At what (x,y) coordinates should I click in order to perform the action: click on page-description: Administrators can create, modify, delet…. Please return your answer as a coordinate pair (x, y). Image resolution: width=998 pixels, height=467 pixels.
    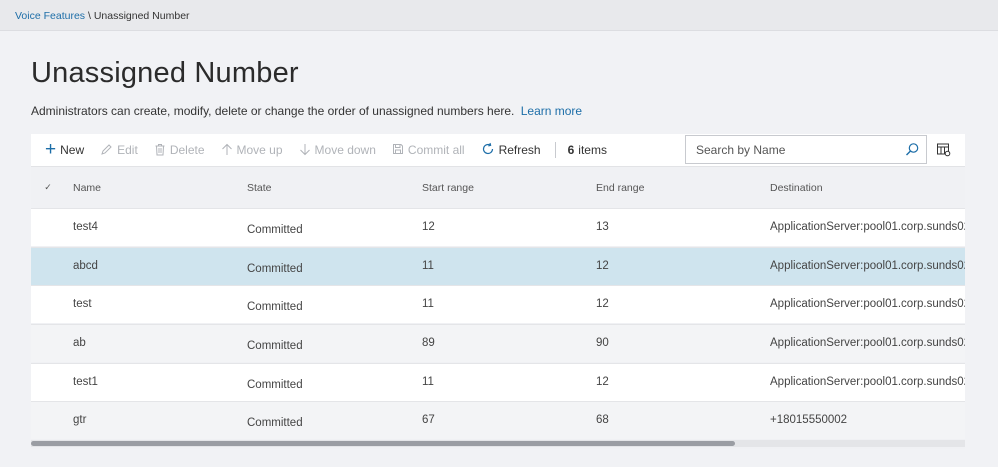
    Looking at the image, I should click on (306, 111).